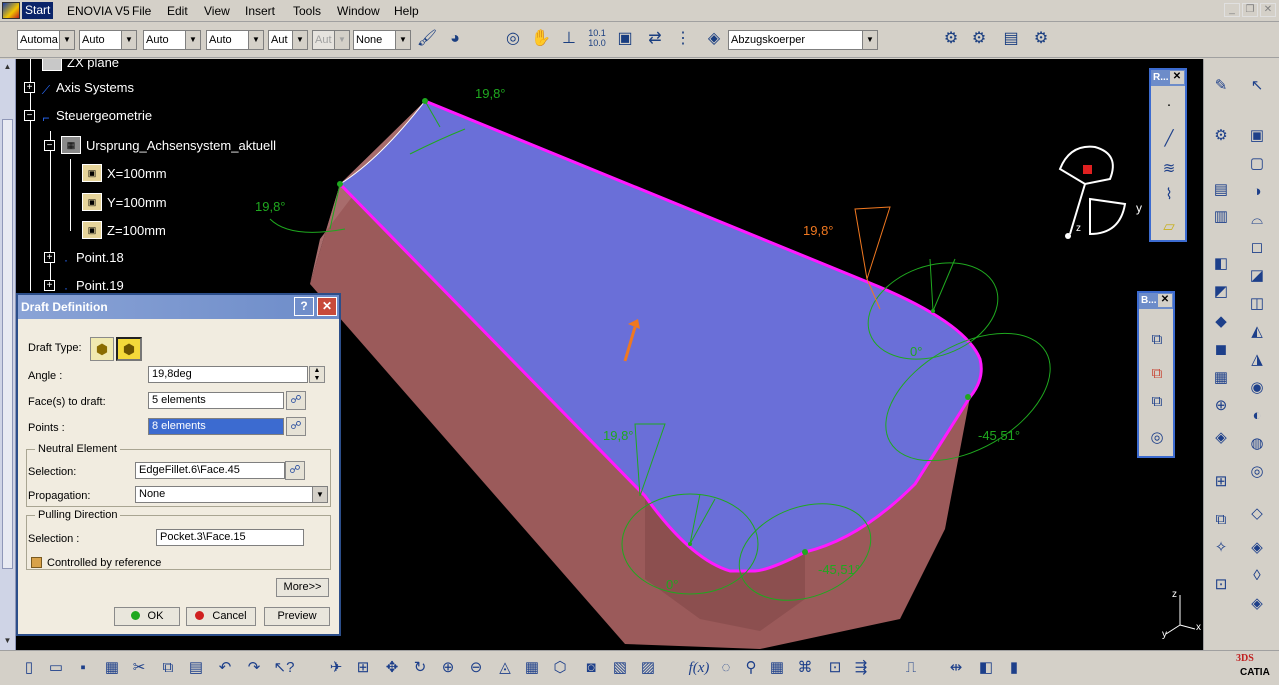  What do you see at coordinates (777, 668) in the screenshot?
I see `table-icon: ▦` at bounding box center [777, 668].